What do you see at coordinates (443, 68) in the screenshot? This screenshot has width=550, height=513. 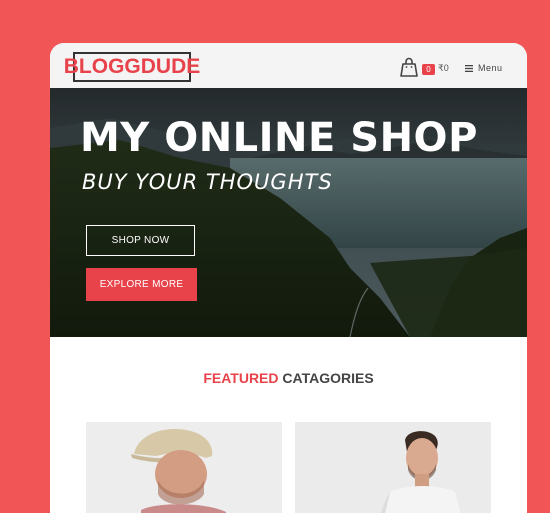 I see `cart-total: ₹0` at bounding box center [443, 68].